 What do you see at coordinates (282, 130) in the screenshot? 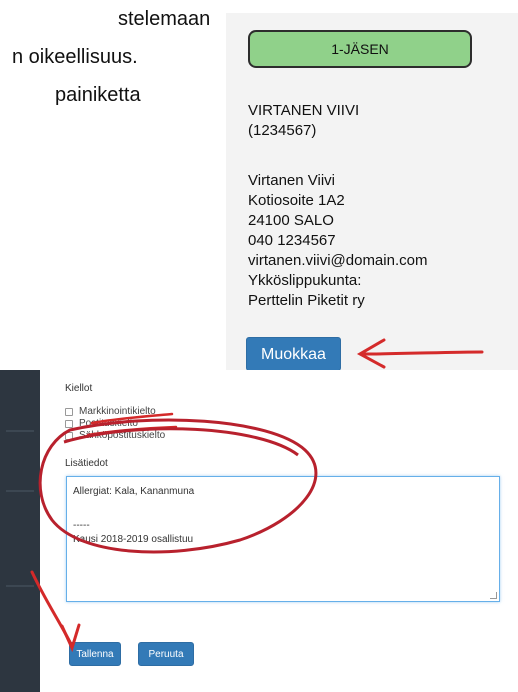
I see `member-number: (1234567)` at bounding box center [282, 130].